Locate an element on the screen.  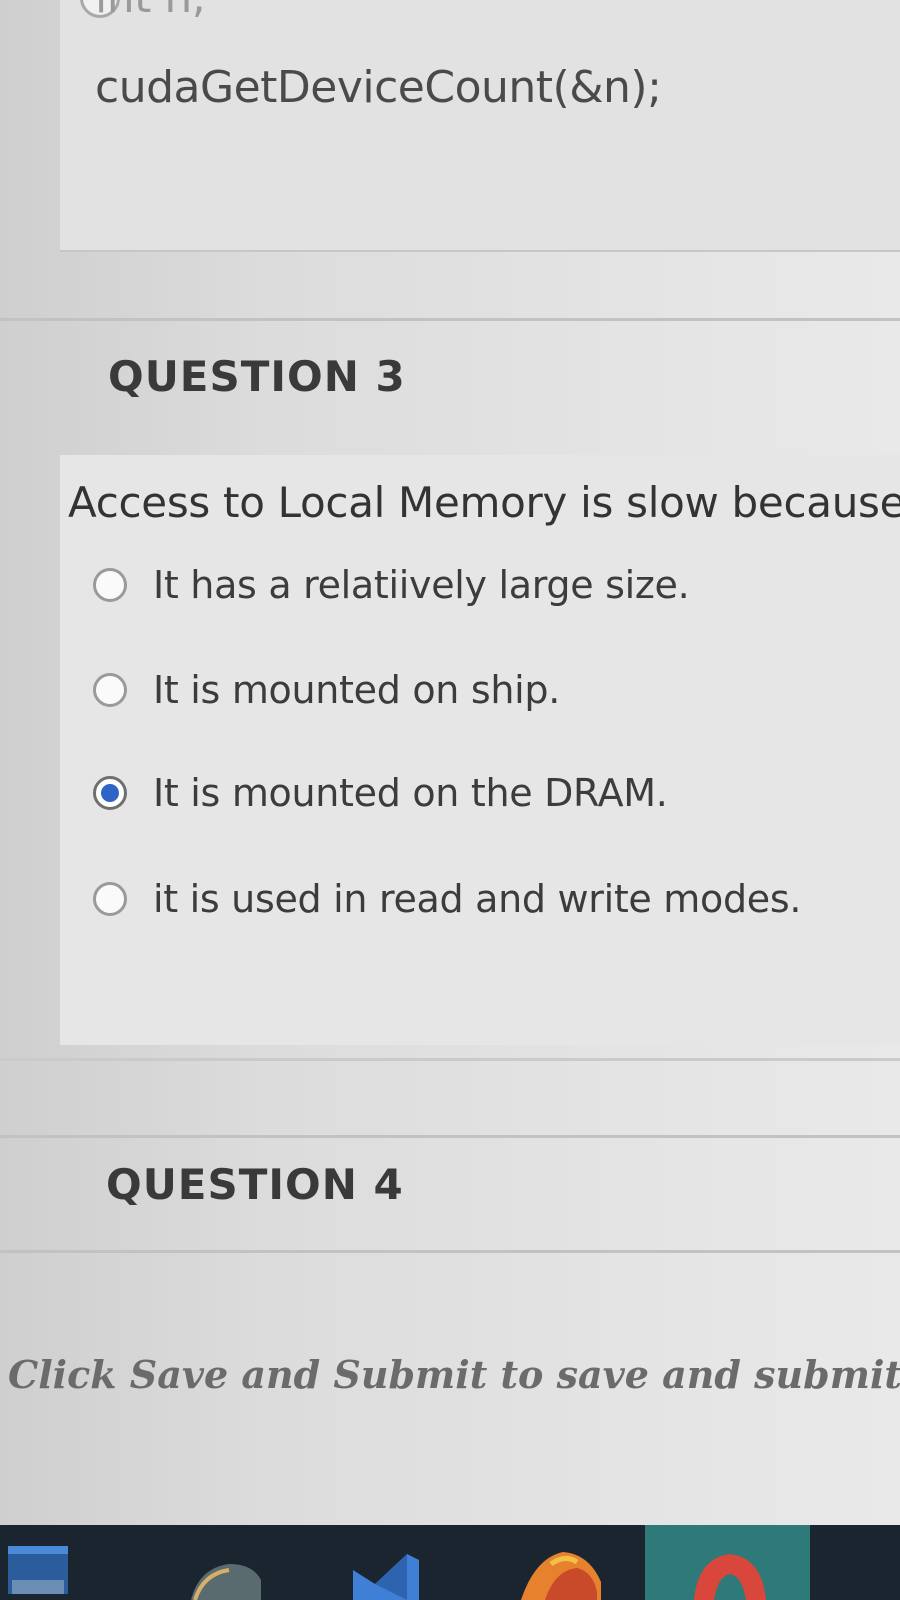
previous-question-panel is located at coordinates (480, 126).